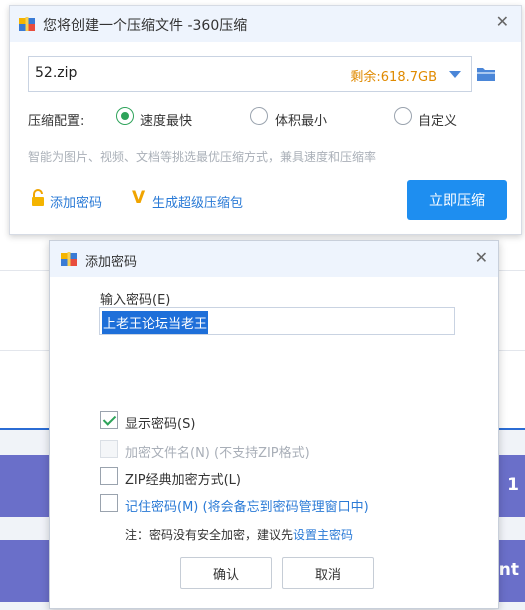 The height and width of the screenshot is (610, 525). What do you see at coordinates (139, 198) in the screenshot?
I see `super-package-icon: V` at bounding box center [139, 198].